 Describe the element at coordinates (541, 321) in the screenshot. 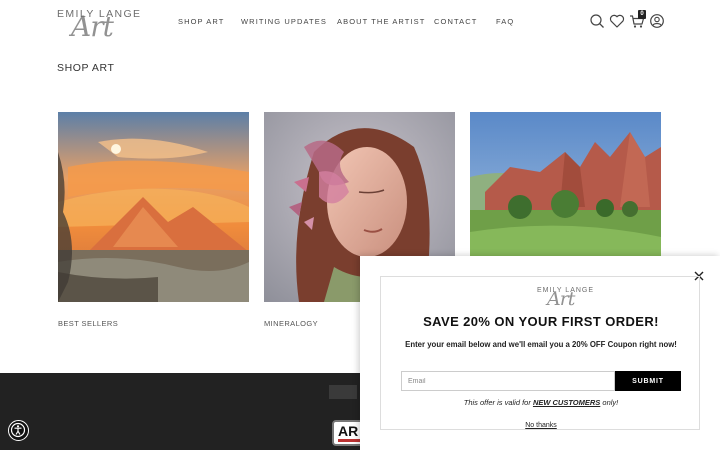

I see `popup-headline: SAVE 20% ON YOUR FIRST ORDER!` at that location.